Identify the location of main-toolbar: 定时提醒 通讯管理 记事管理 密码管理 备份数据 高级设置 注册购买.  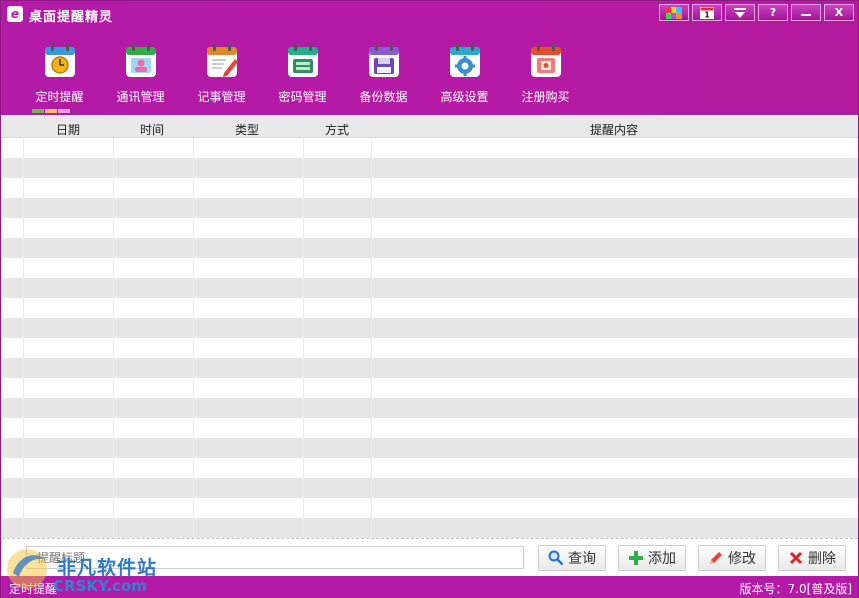
(302, 73).